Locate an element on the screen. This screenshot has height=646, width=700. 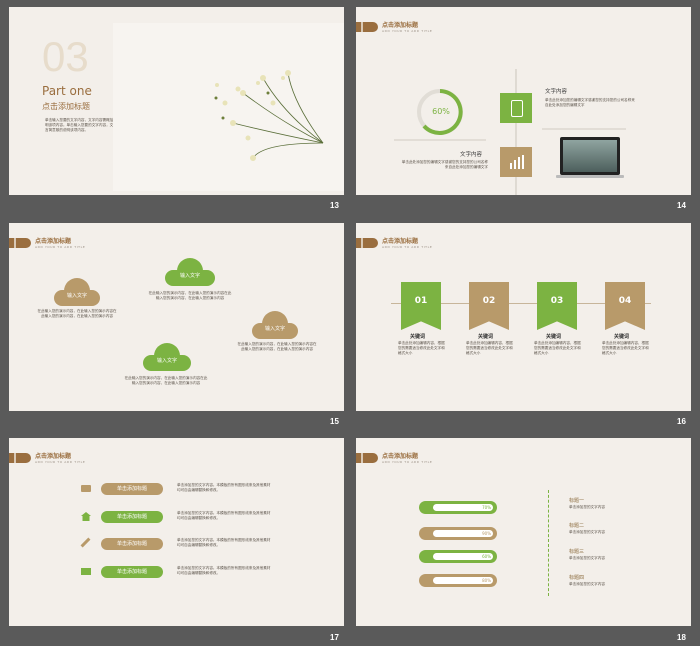
pencil-icon is located at coordinates (85, 542).